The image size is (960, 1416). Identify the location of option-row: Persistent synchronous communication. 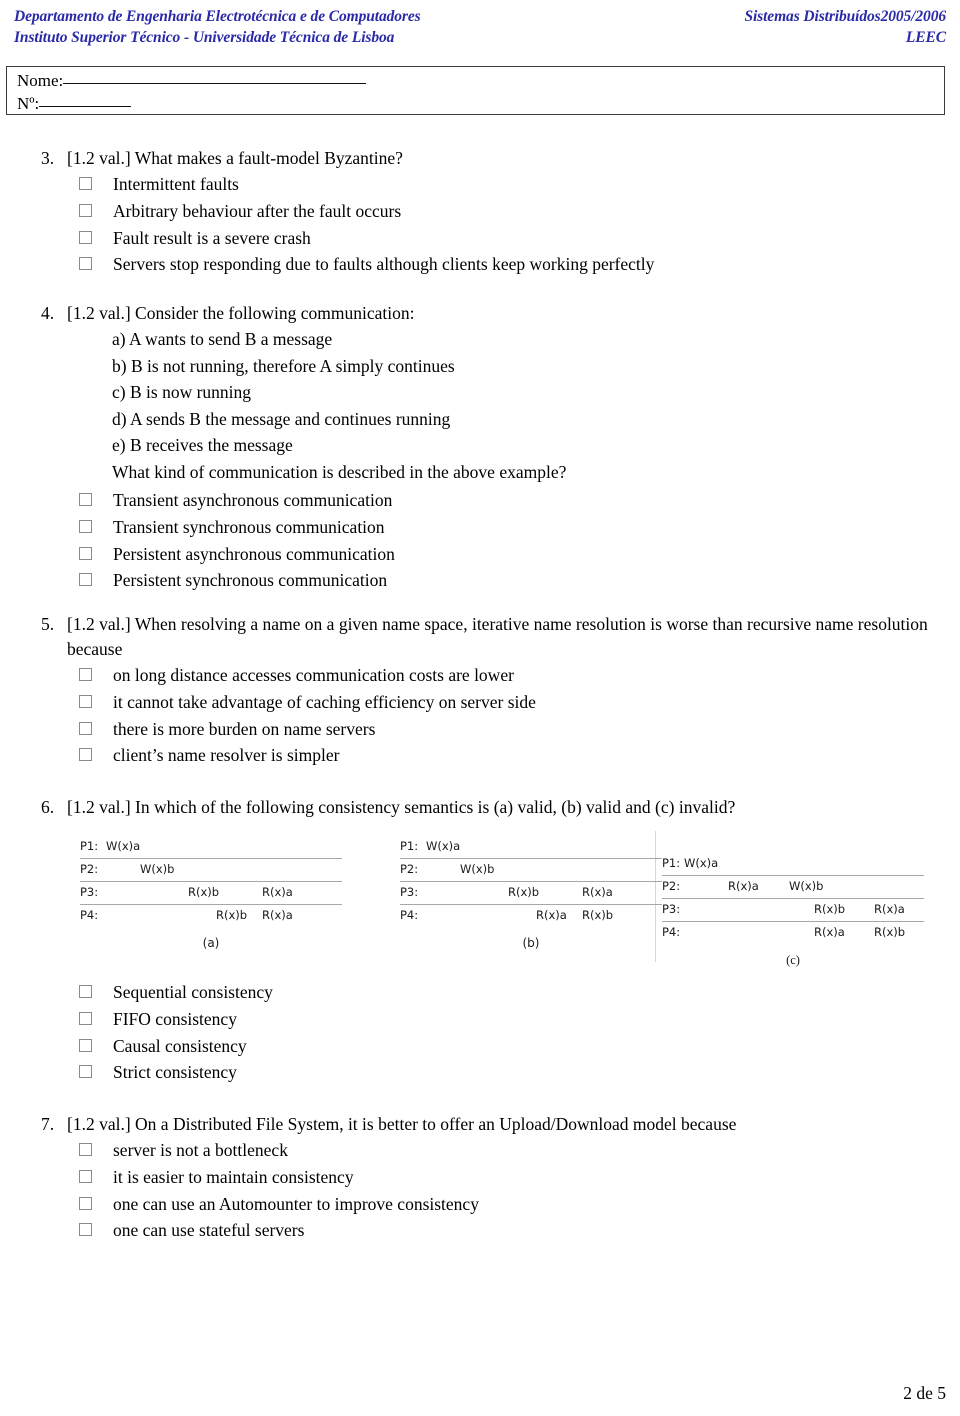
(519, 580).